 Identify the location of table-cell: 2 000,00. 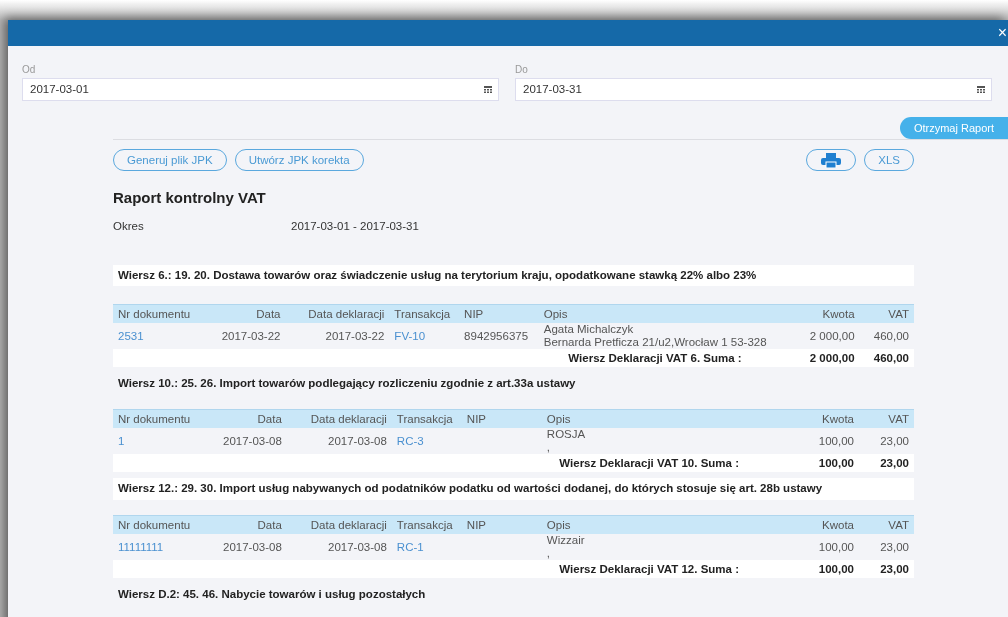
(832, 336).